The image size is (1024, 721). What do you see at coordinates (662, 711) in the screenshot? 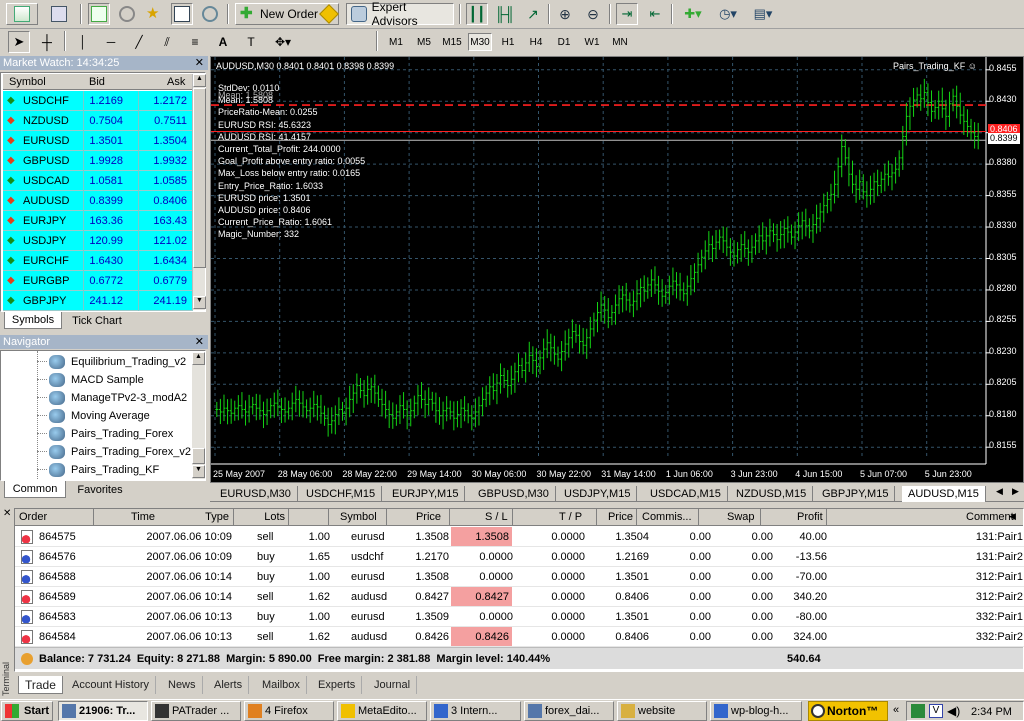
I see `taskbar-button: website` at bounding box center [662, 711].